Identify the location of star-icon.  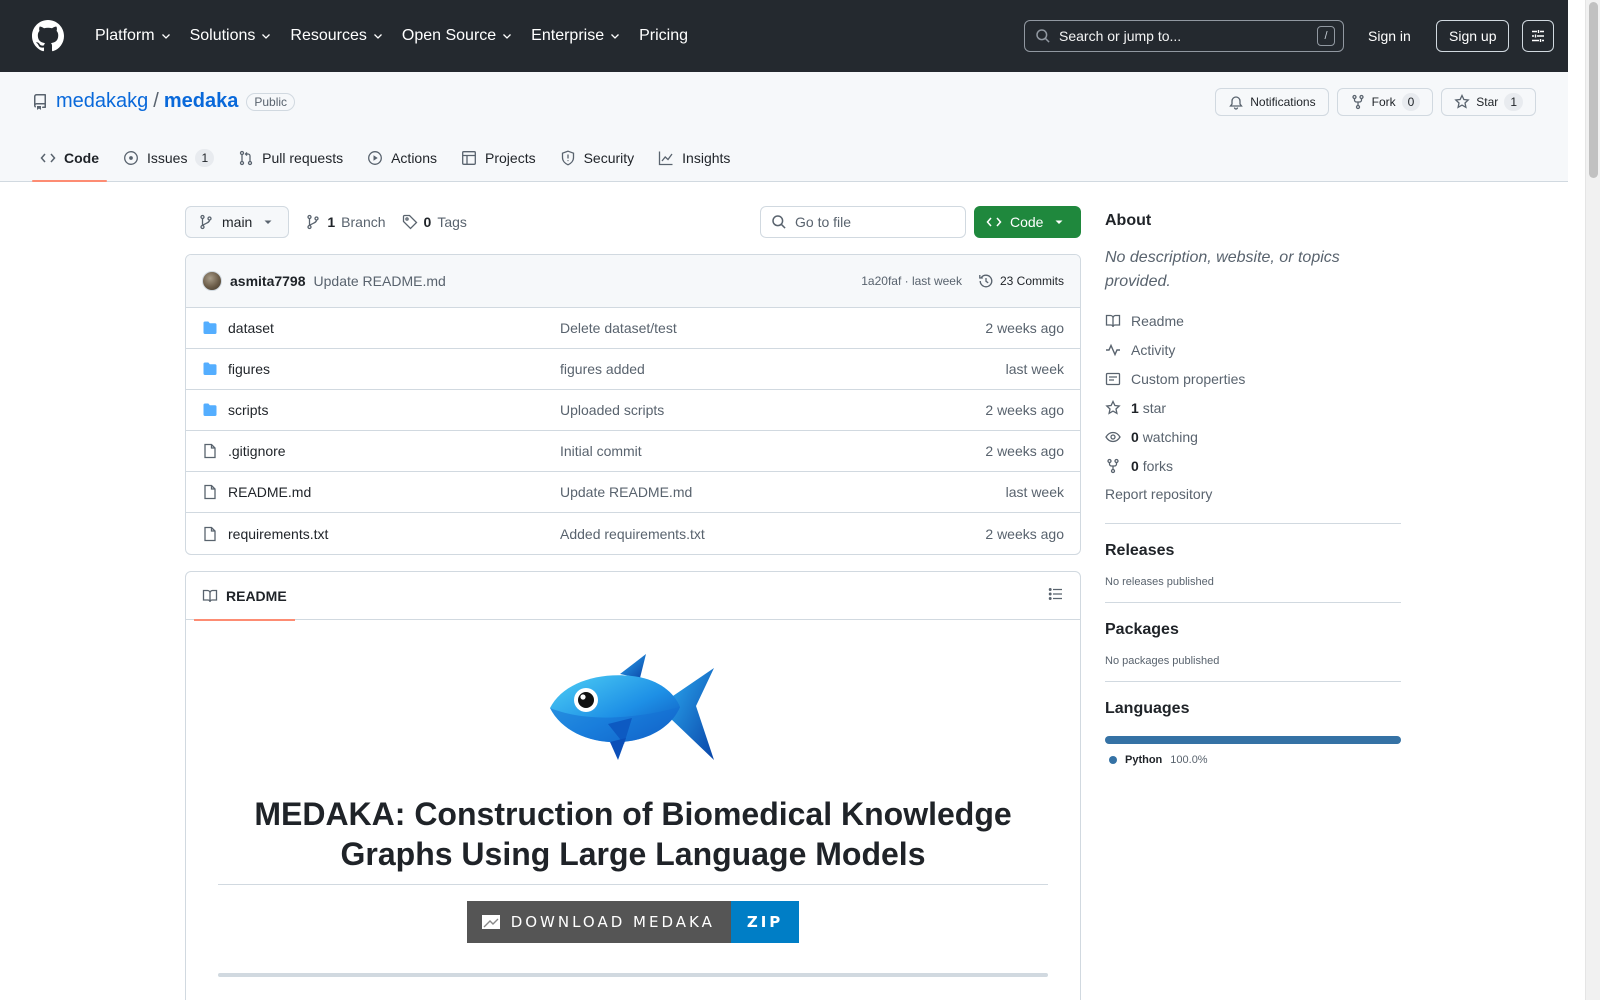
(1113, 407).